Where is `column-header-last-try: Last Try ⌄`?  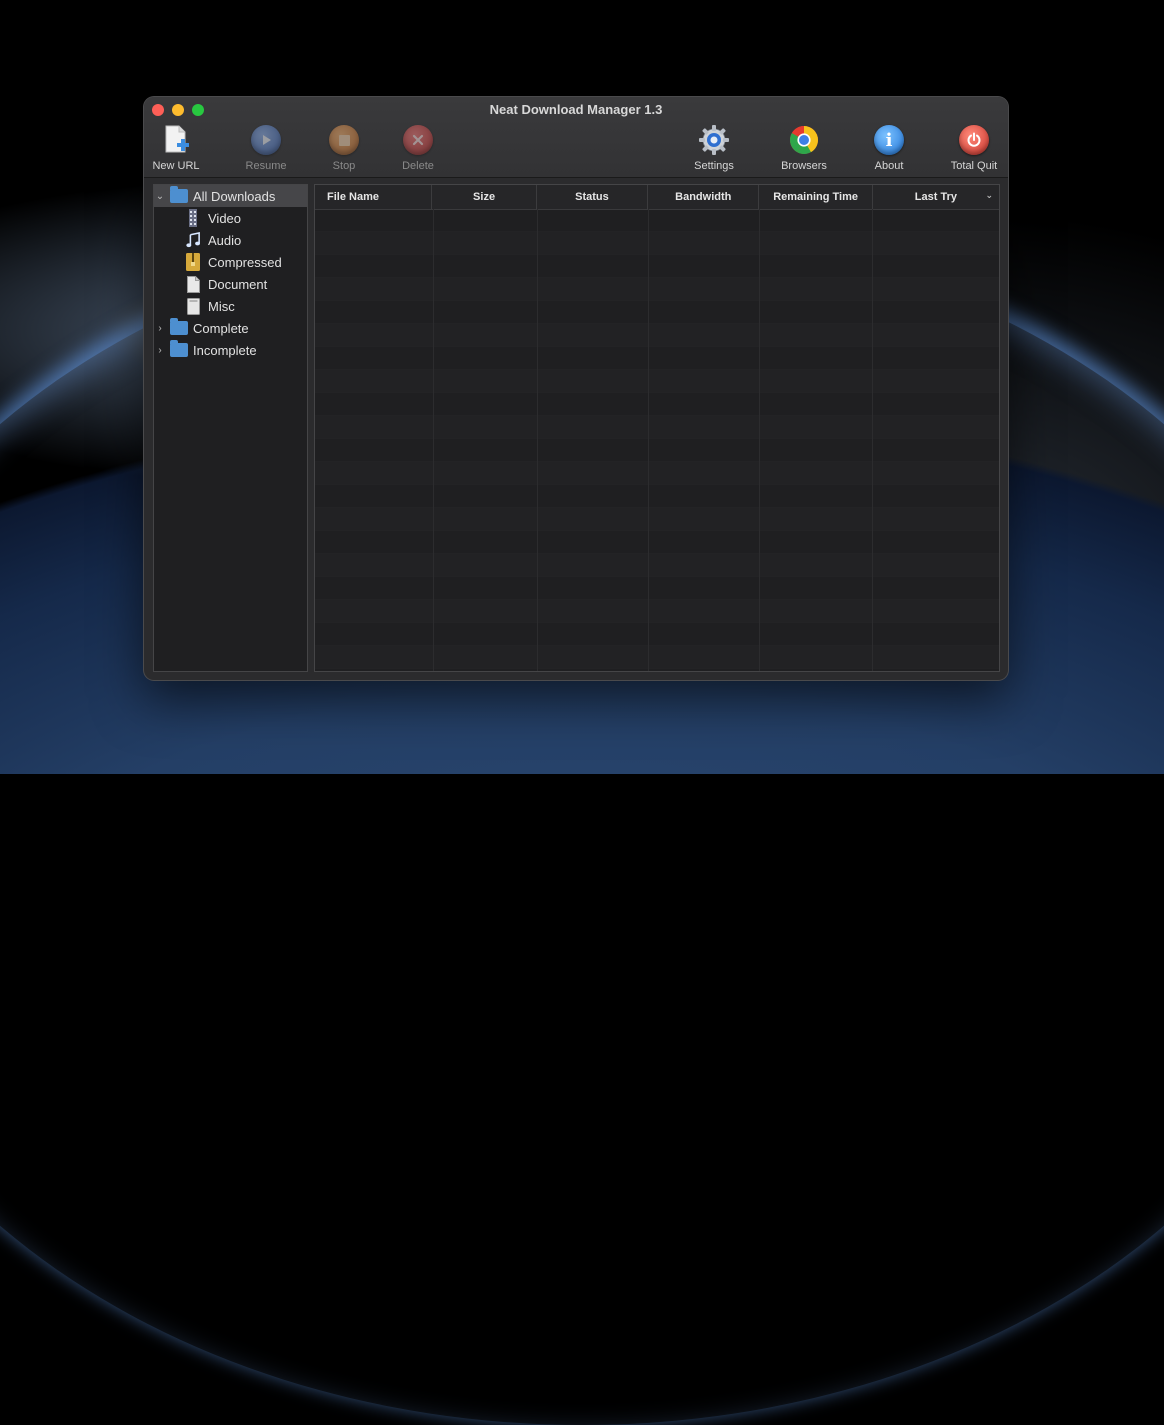 column-header-last-try: Last Try ⌄ is located at coordinates (936, 197).